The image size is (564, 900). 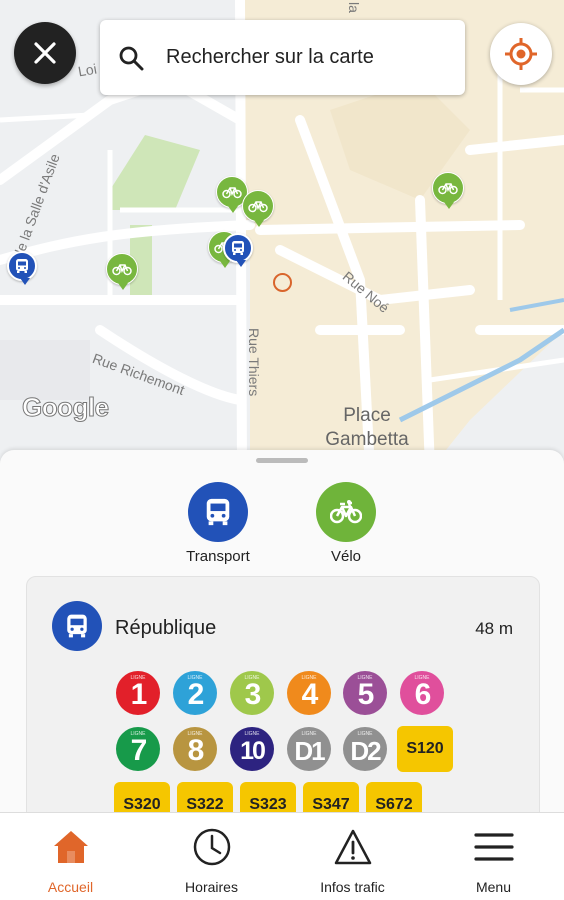 I want to click on close-icon, so click(x=45, y=53).